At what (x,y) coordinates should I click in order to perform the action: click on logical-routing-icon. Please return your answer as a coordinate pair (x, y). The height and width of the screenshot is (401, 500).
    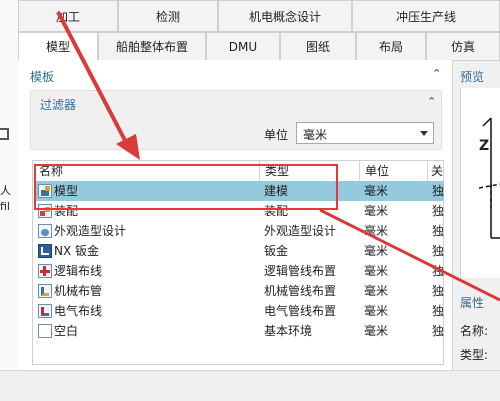
    Looking at the image, I should click on (45, 271).